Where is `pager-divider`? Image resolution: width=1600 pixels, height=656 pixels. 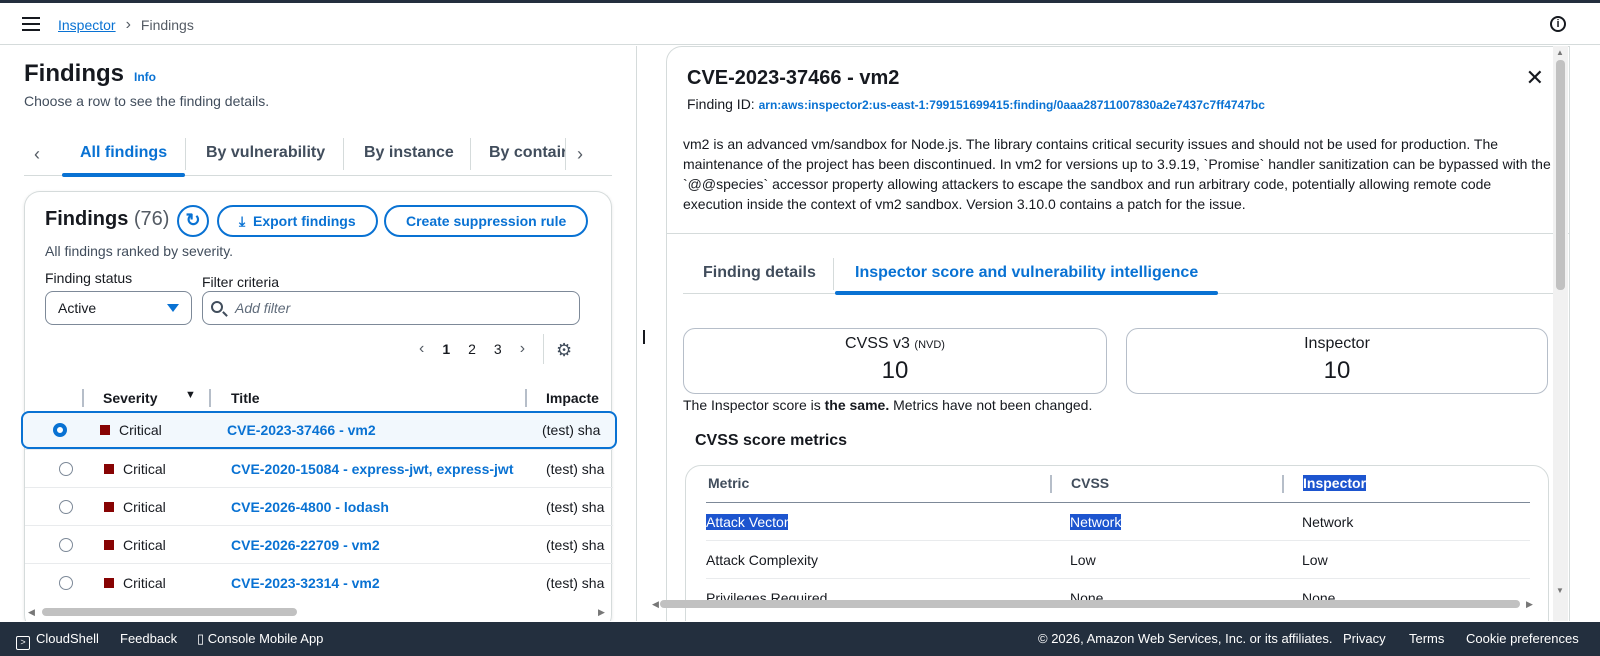
pager-divider is located at coordinates (543, 349).